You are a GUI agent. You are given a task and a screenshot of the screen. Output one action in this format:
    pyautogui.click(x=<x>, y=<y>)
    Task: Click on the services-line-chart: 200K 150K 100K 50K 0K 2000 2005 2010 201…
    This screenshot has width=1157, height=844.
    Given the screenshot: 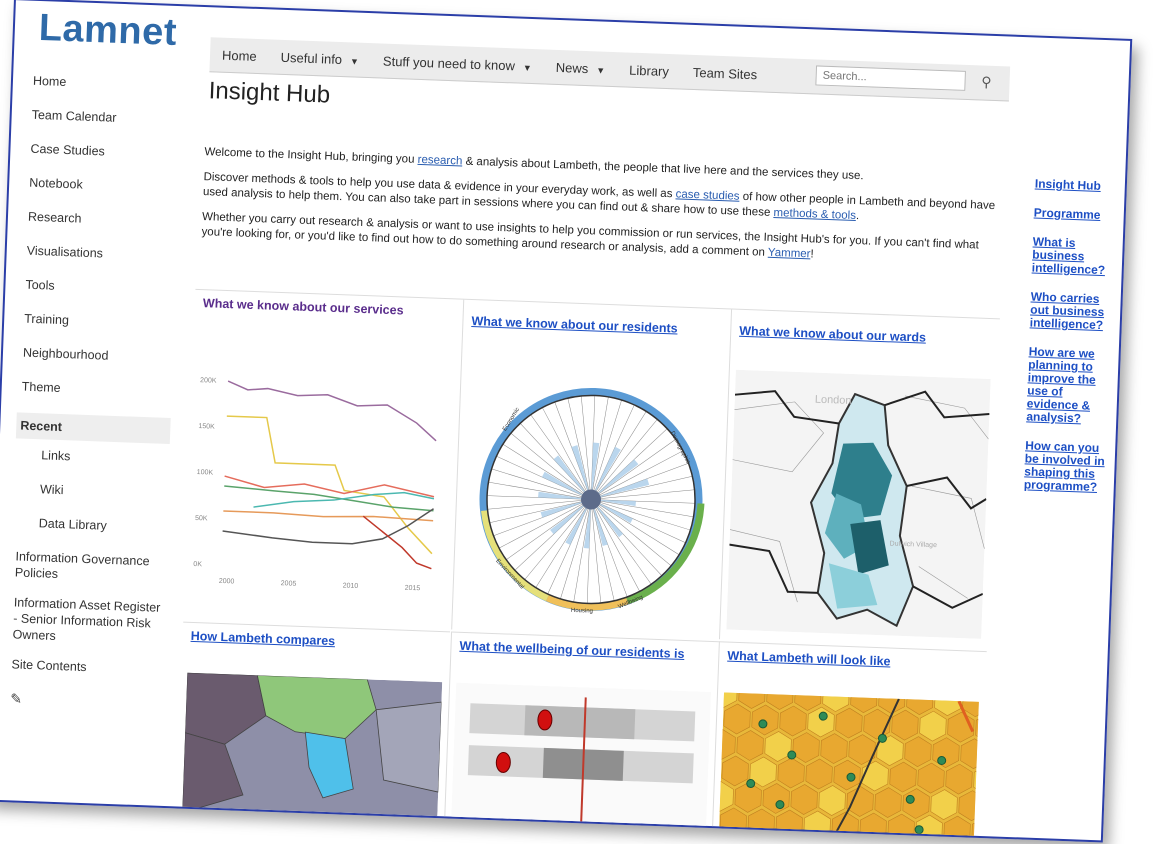 What is the action you would take?
    pyautogui.click(x=315, y=485)
    